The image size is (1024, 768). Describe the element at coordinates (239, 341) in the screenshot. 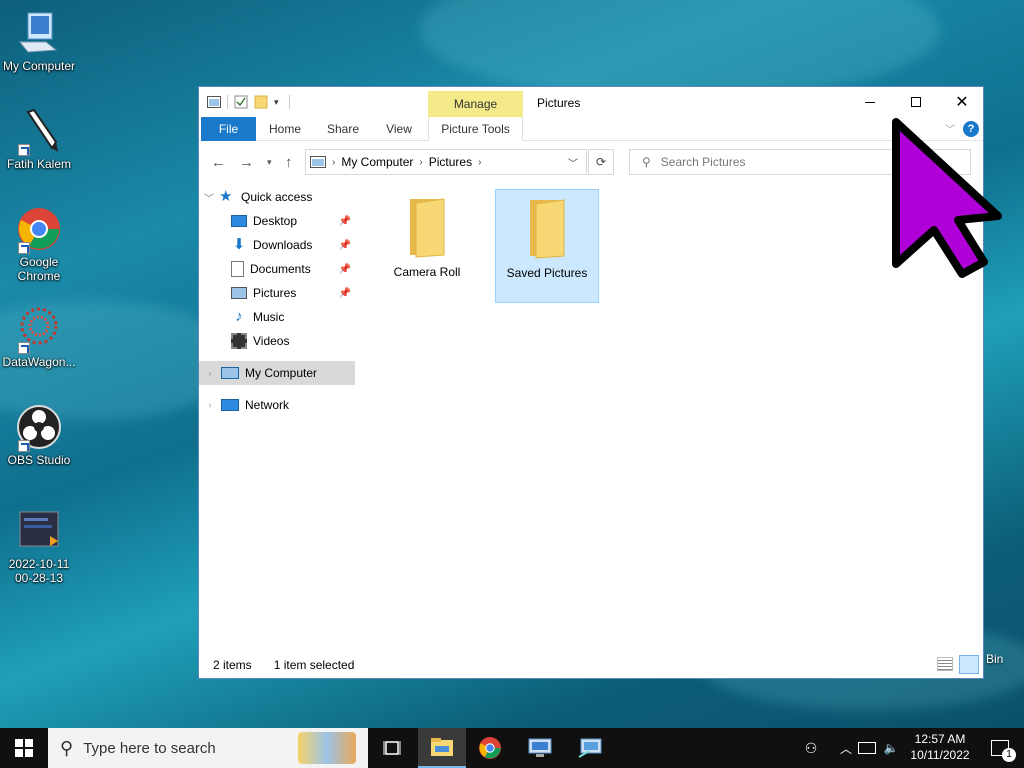

I see `film-icon` at that location.